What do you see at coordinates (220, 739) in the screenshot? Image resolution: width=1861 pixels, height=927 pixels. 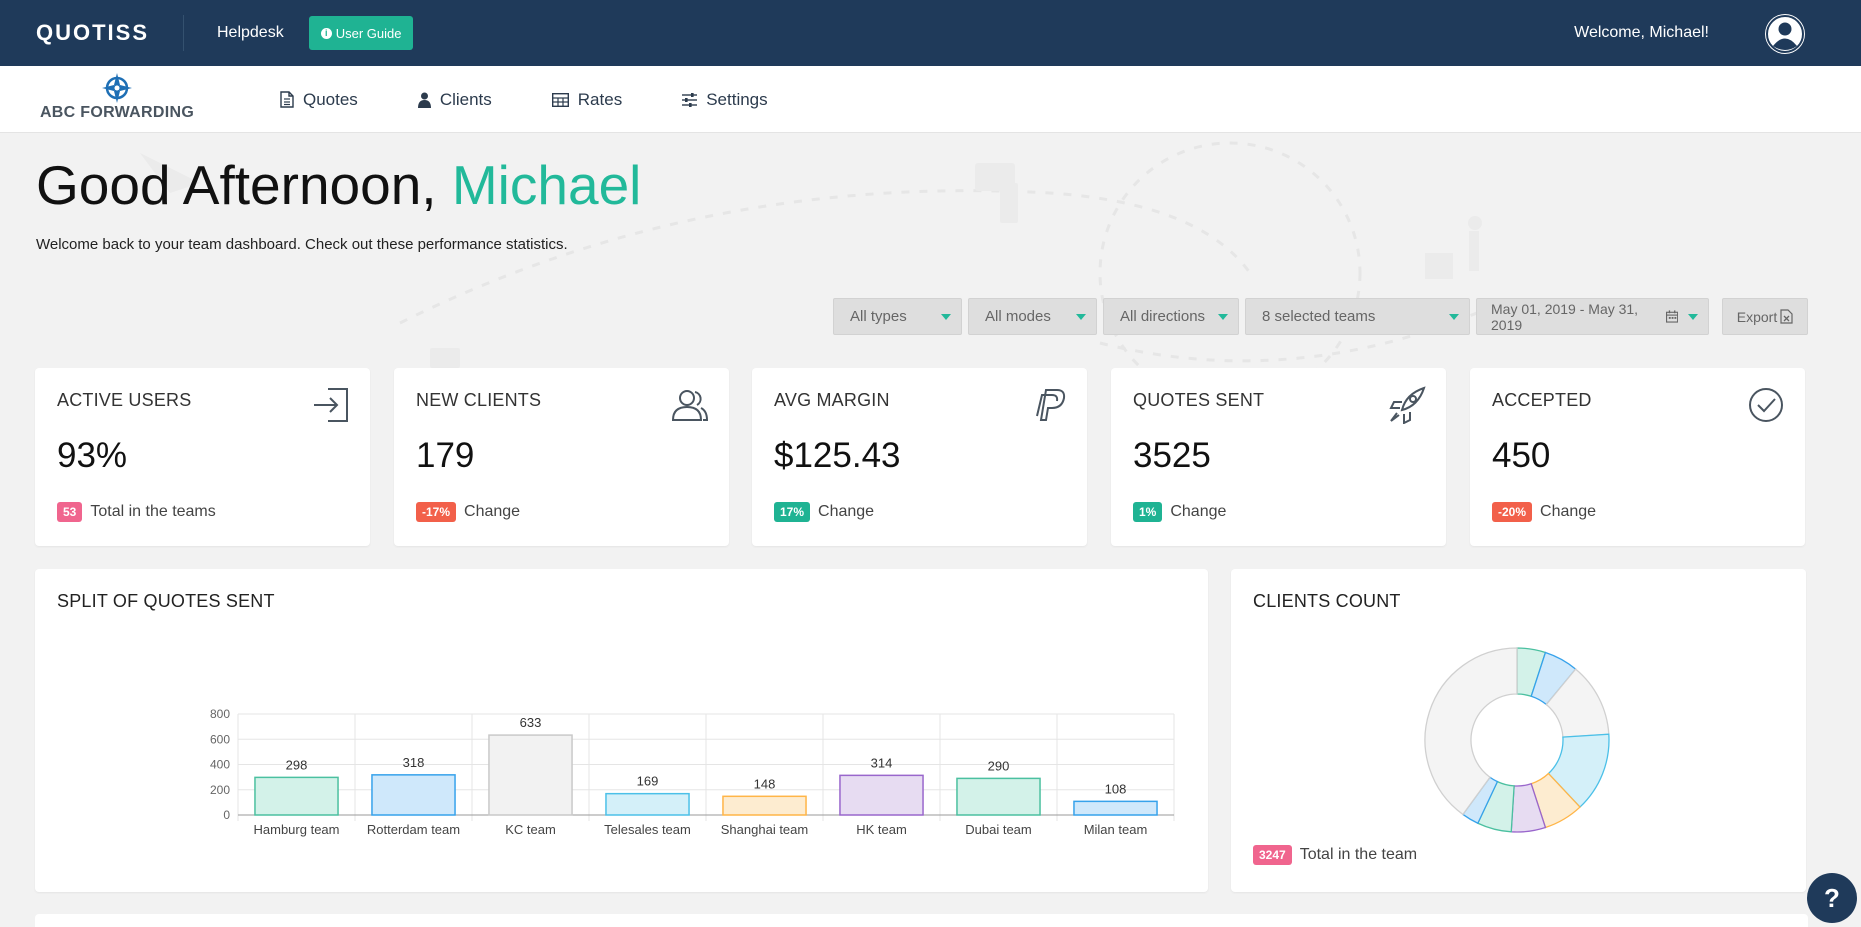 I see `y-tick-label: 600` at bounding box center [220, 739].